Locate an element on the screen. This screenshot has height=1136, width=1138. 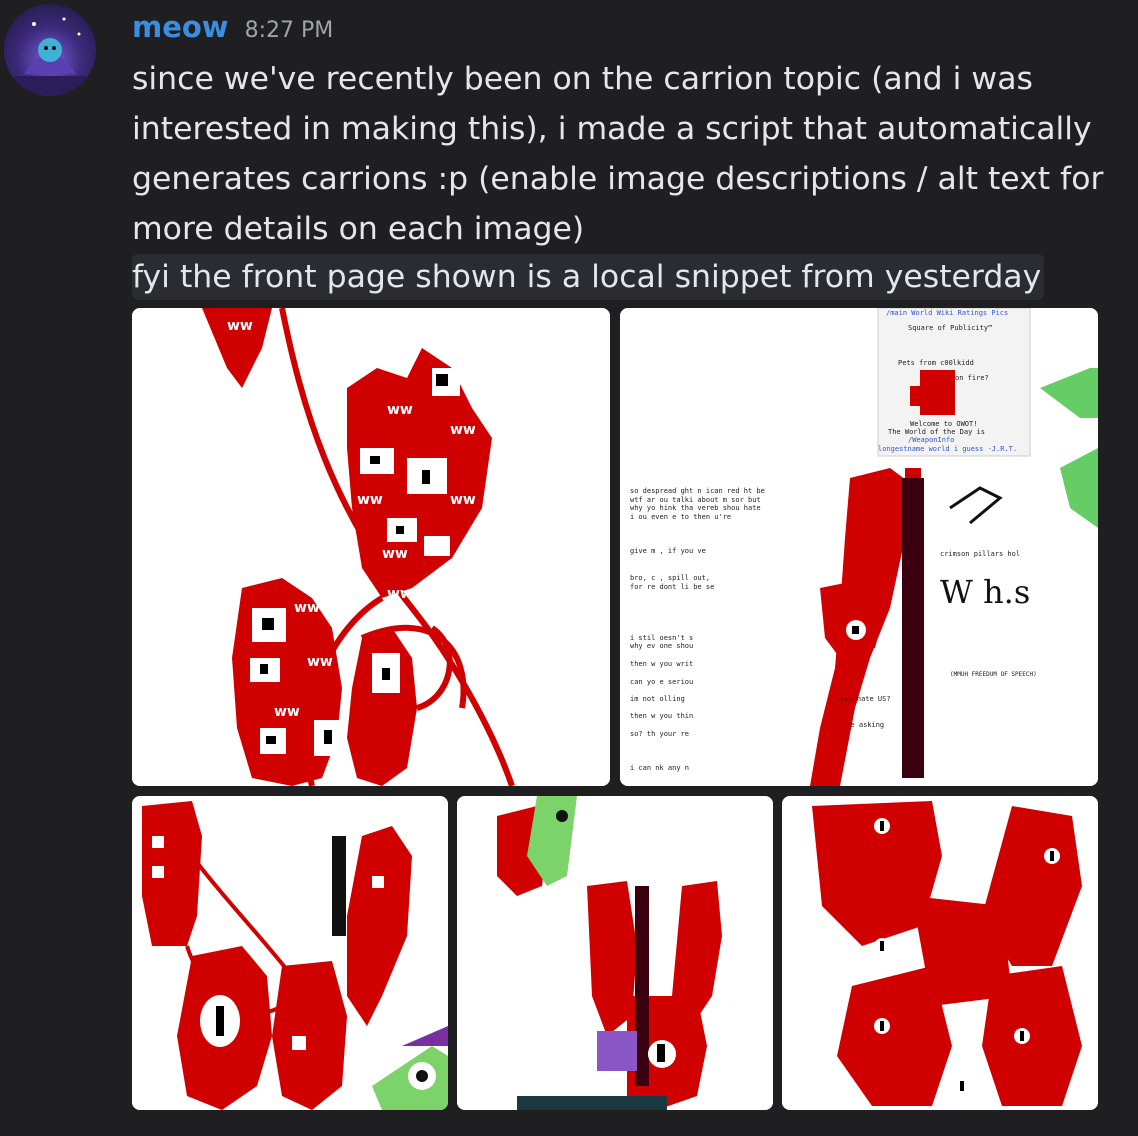
svg-text: then w you thin is located at coordinates (661, 716).